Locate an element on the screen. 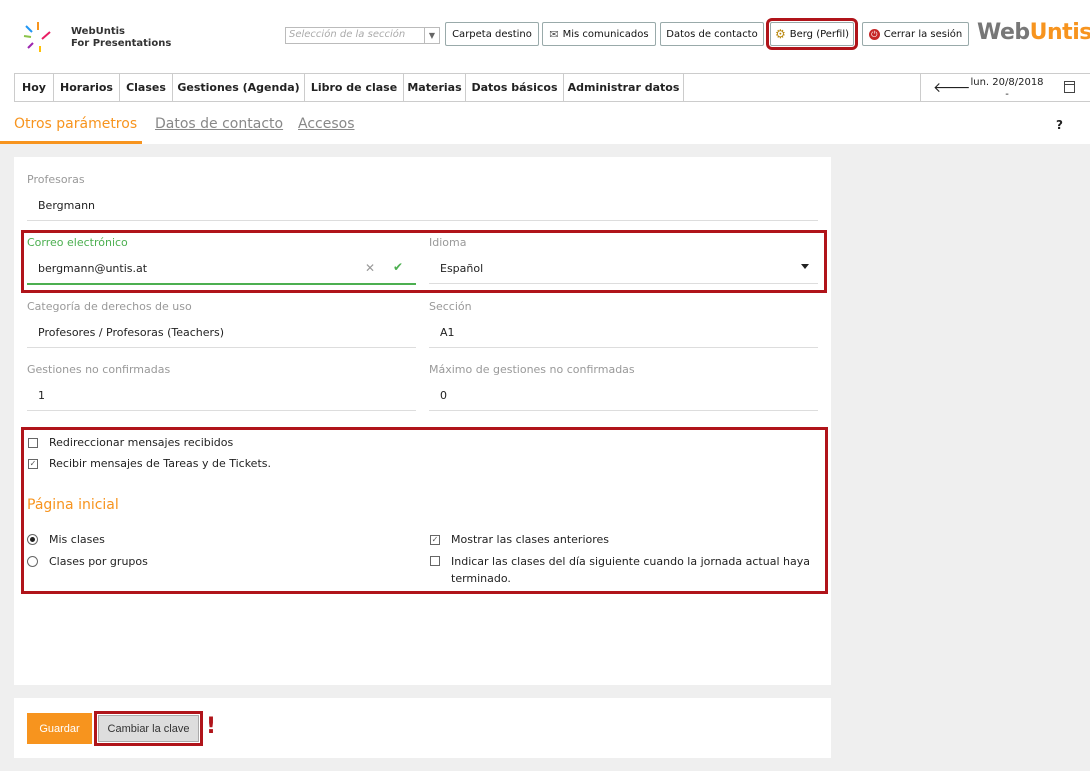 The width and height of the screenshot is (1090, 771). change-password-button: Cambiar la clave is located at coordinates (148, 728).